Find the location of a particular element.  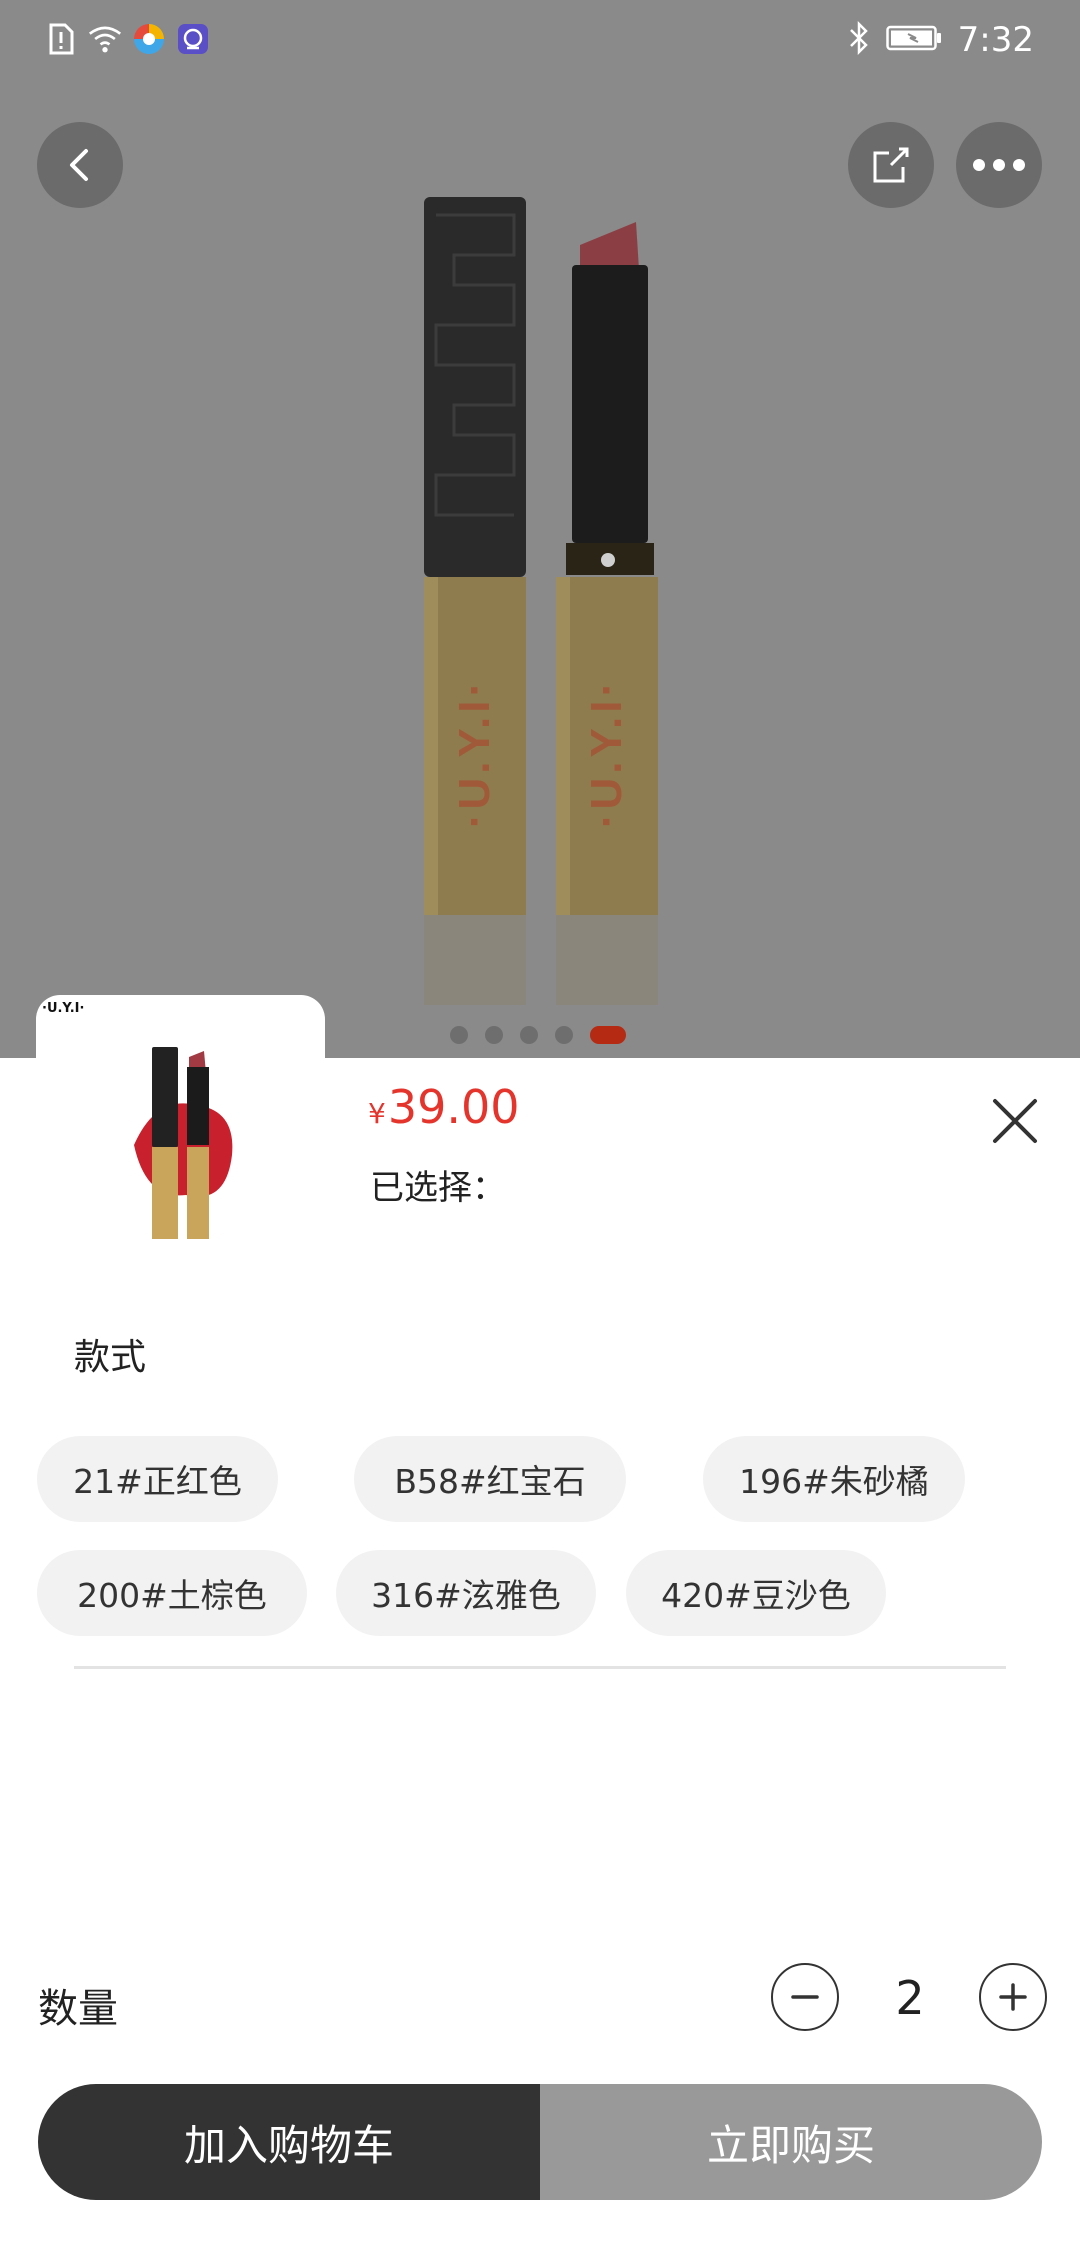

option-chip: 316#泫雅色 is located at coordinates (466, 1593).